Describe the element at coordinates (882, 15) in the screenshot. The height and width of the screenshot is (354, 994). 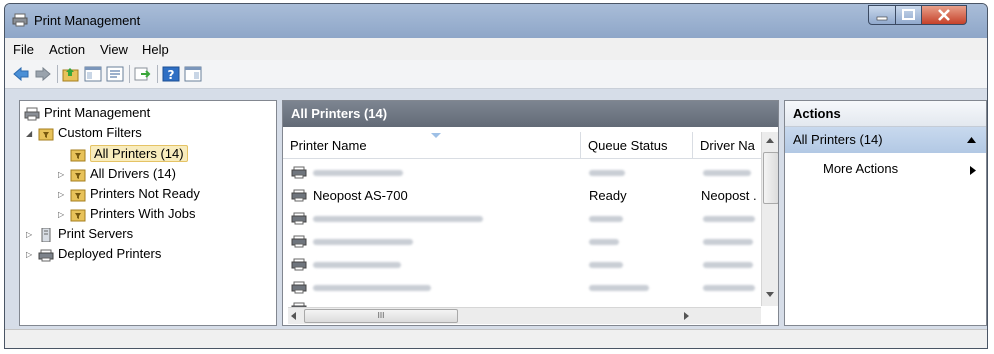
I see `minimize-button` at that location.